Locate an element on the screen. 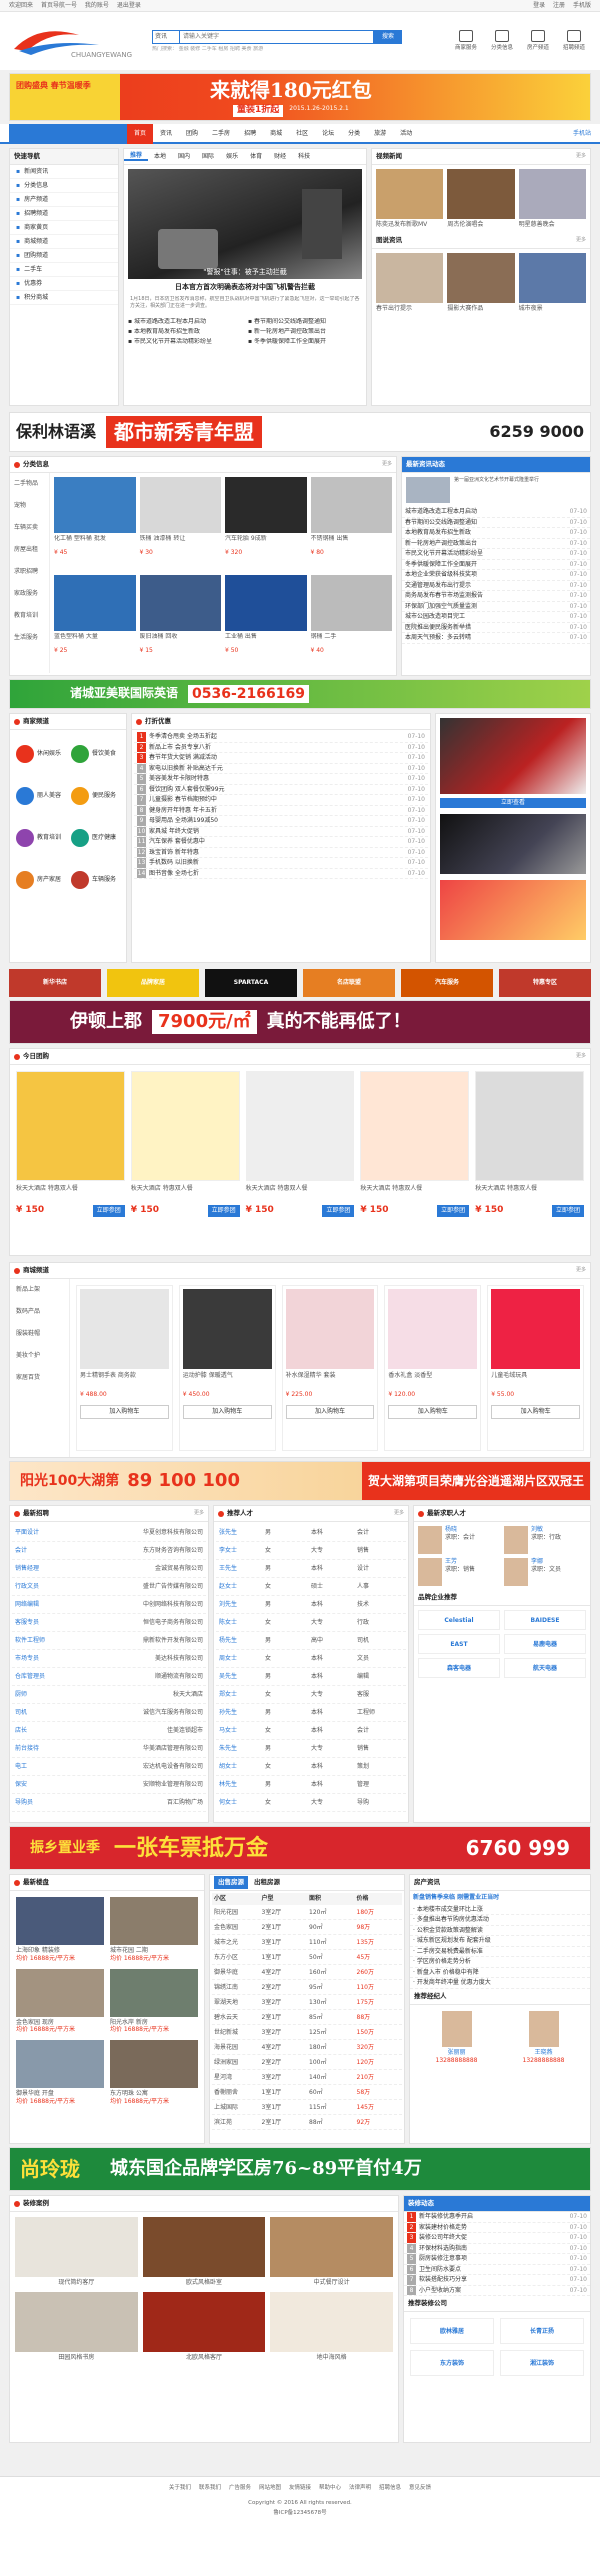  top-link-logout: 退出登录 is located at coordinates (129, 5).